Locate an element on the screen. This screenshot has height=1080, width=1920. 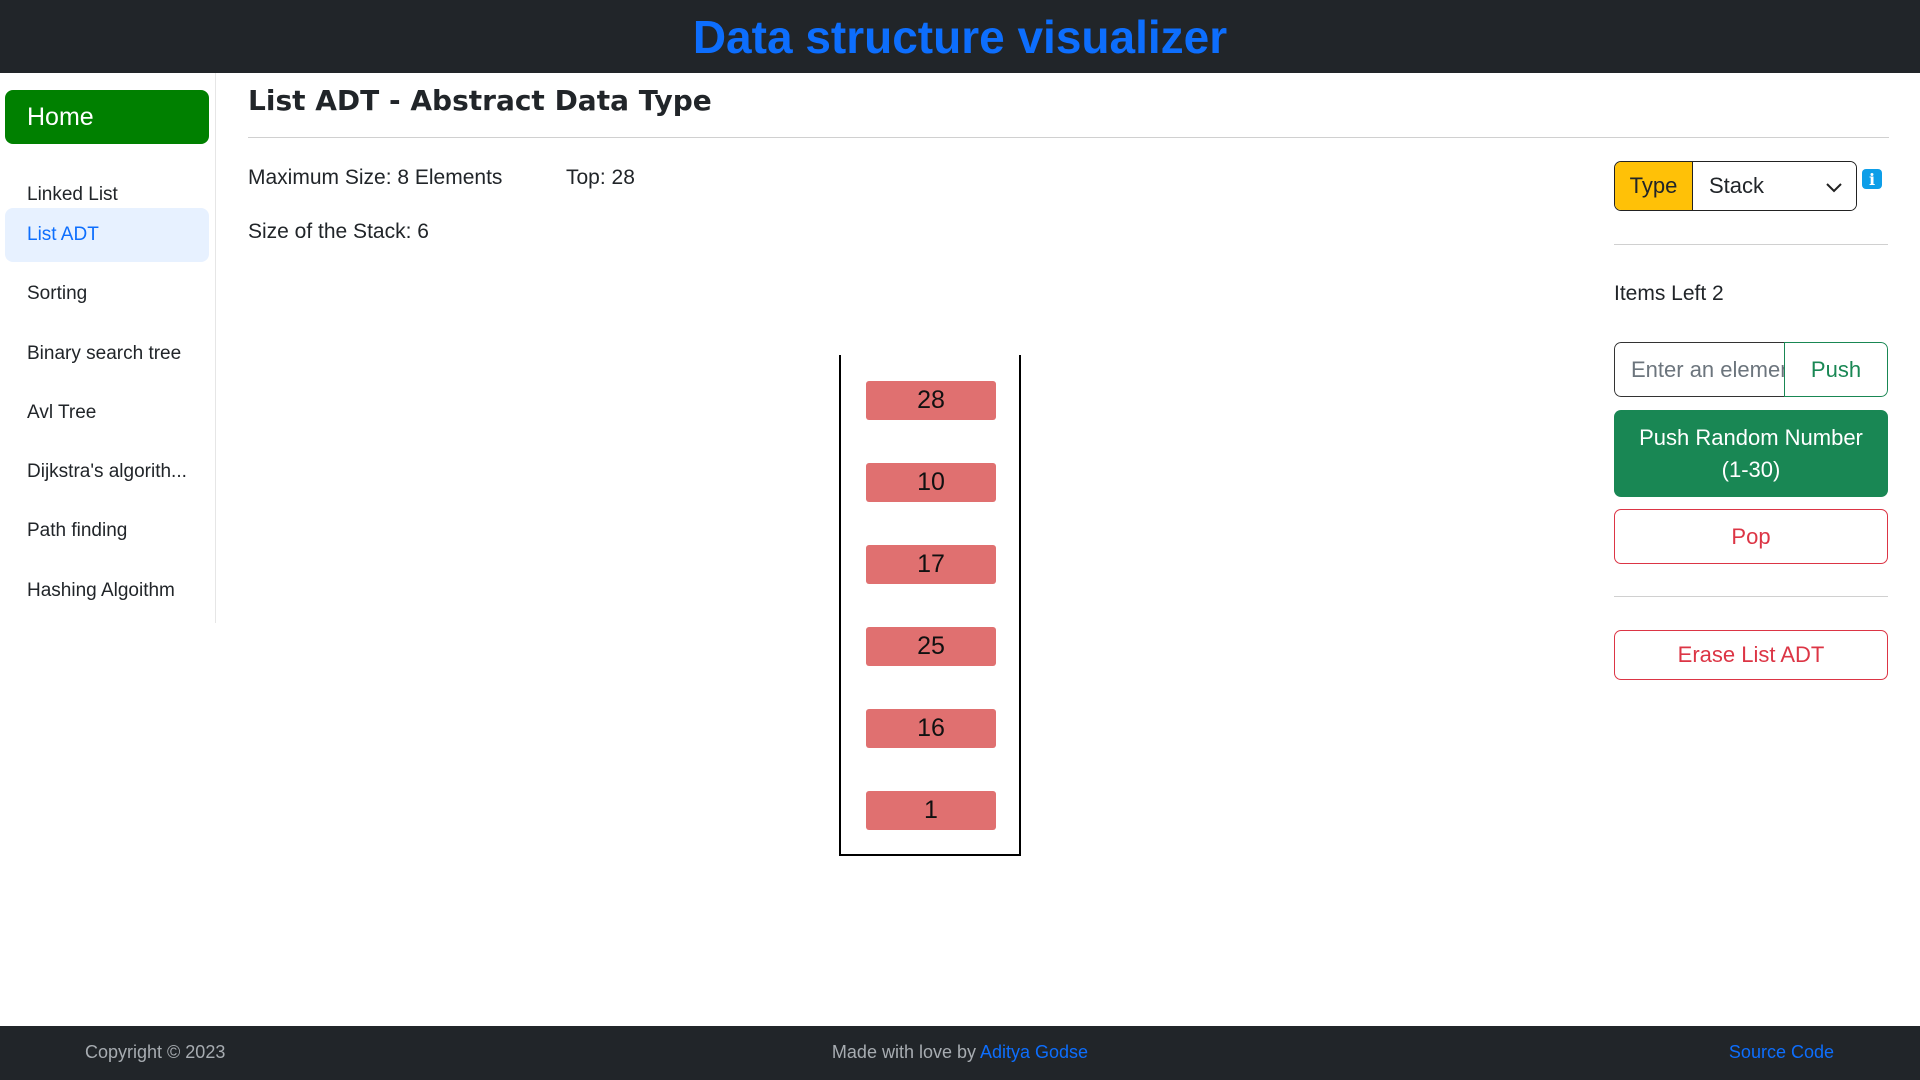
sidebar-item-binary-search-tree: Binary search tree is located at coordinates (107, 354).